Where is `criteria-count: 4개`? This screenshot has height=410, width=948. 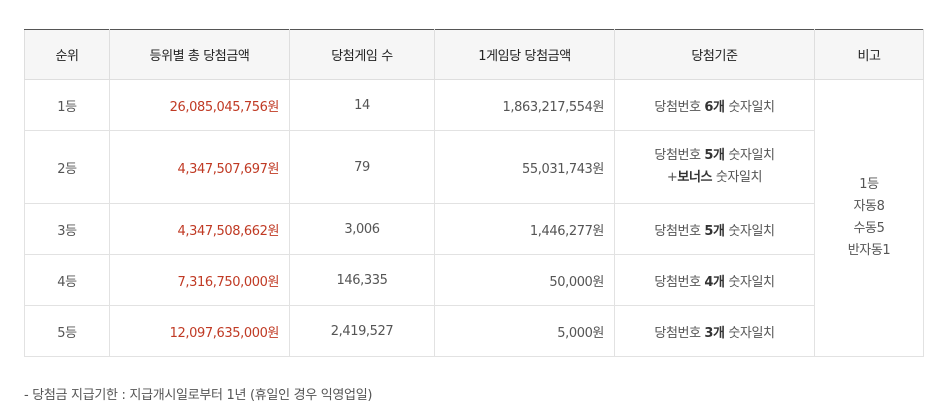 criteria-count: 4개 is located at coordinates (714, 282).